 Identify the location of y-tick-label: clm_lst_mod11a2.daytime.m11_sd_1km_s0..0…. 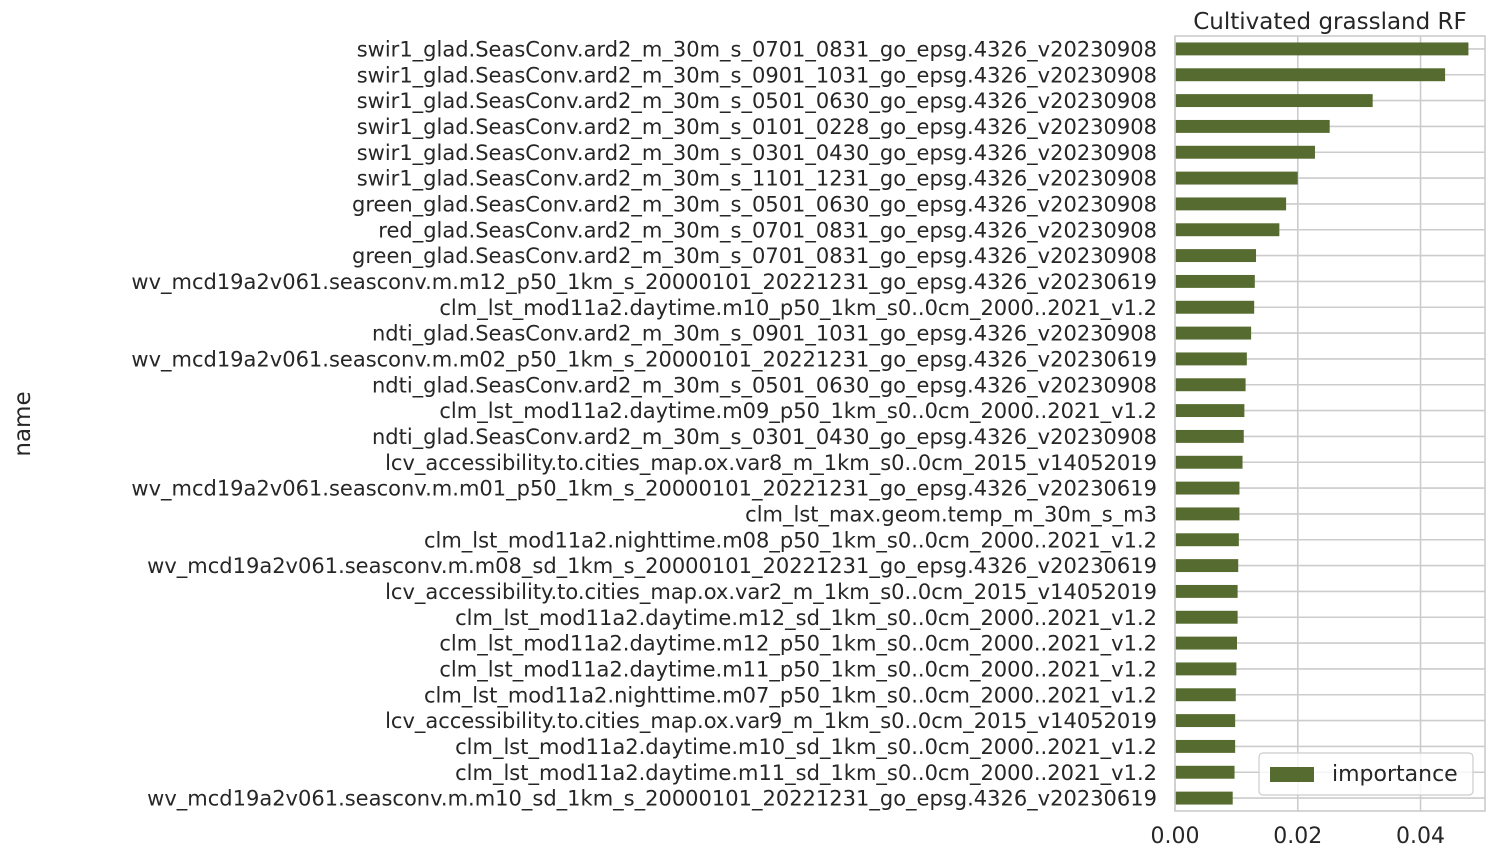
(806, 773).